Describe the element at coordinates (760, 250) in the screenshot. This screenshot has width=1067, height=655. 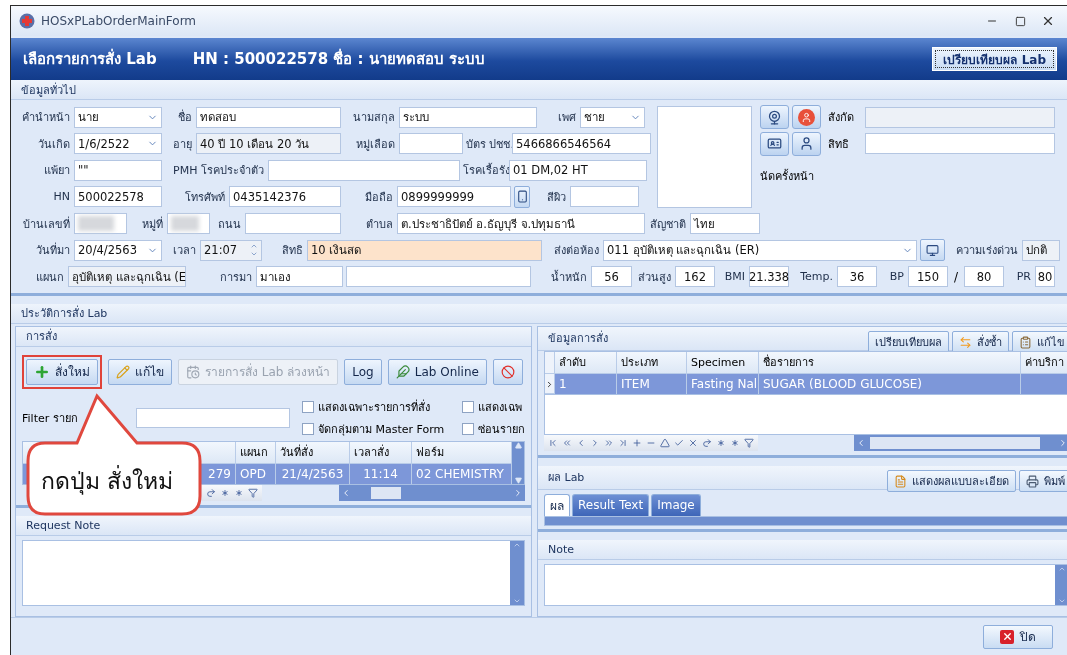
I see `dropdown-field: 011 อุบัติเหตุ และฉุกเฉิน (ER)` at that location.